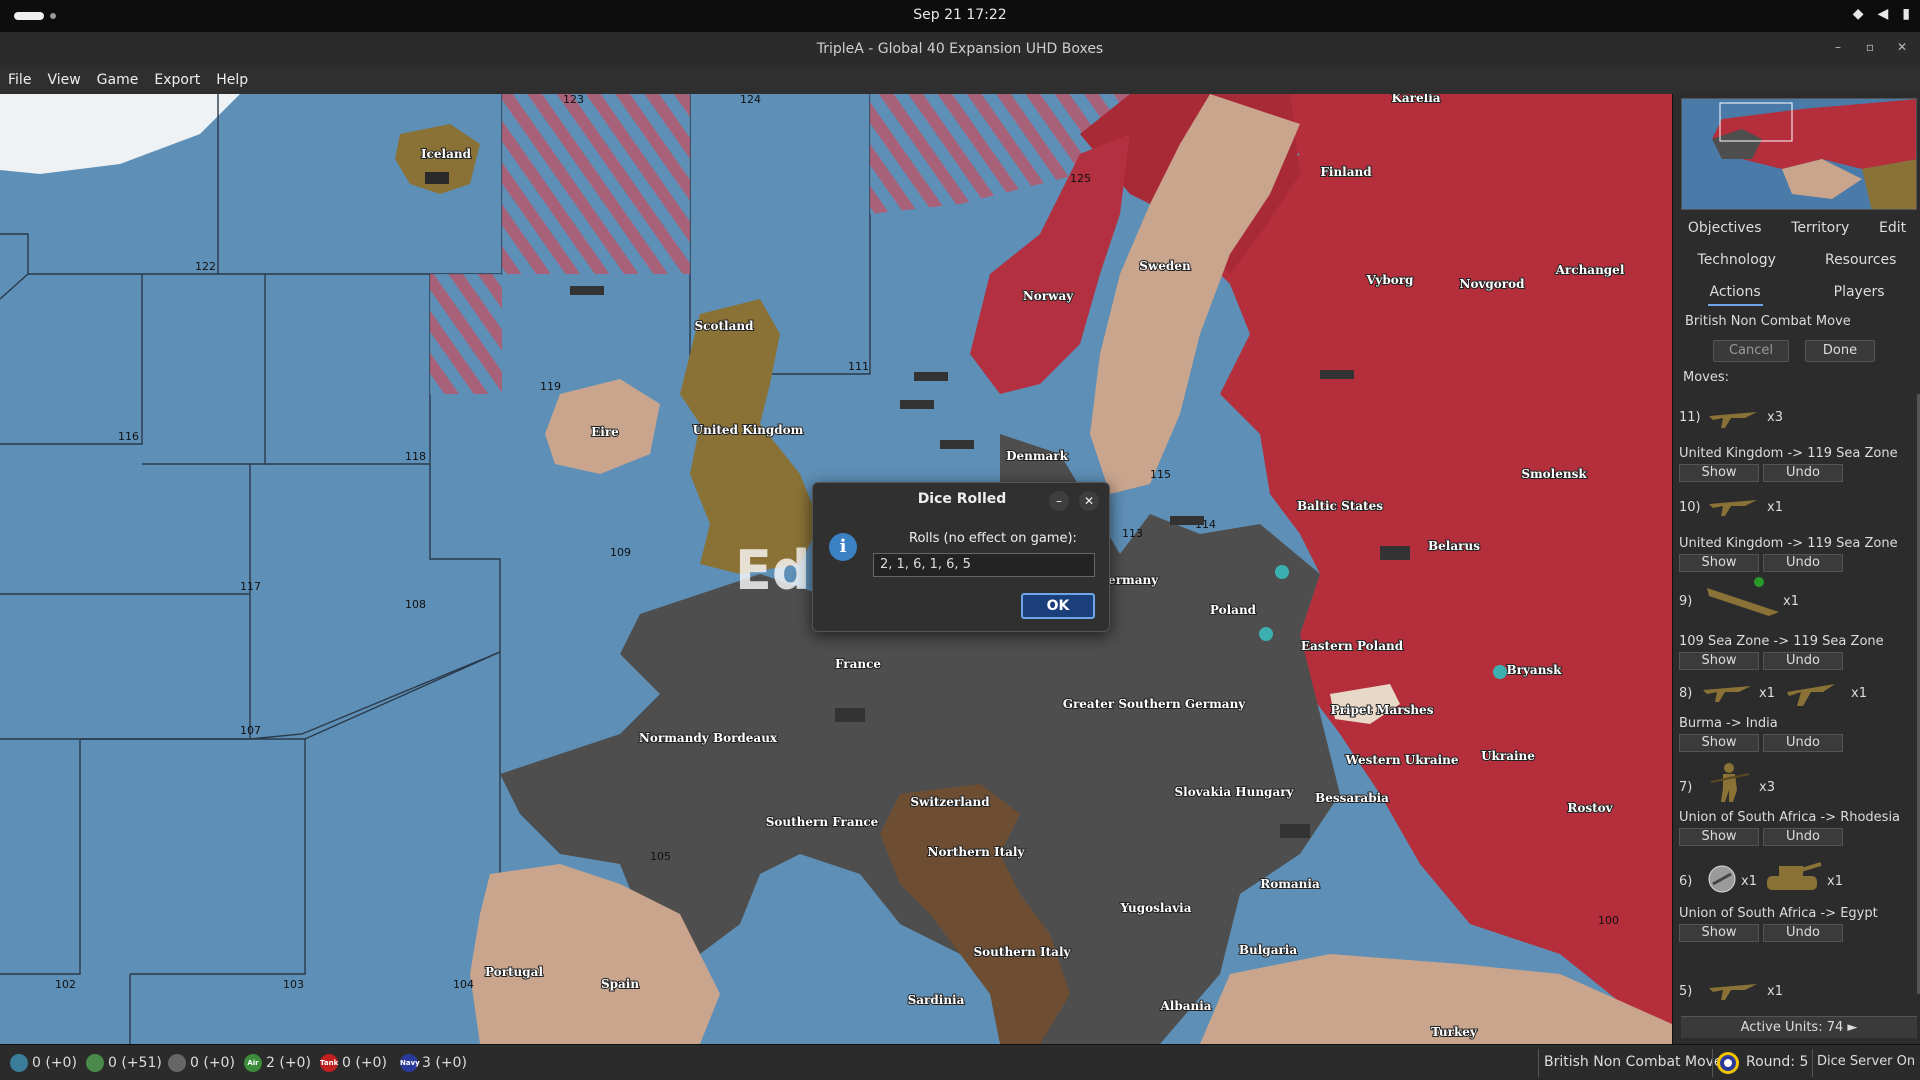 This screenshot has width=1920, height=1080. I want to click on sea-zone-label: 111, so click(858, 366).